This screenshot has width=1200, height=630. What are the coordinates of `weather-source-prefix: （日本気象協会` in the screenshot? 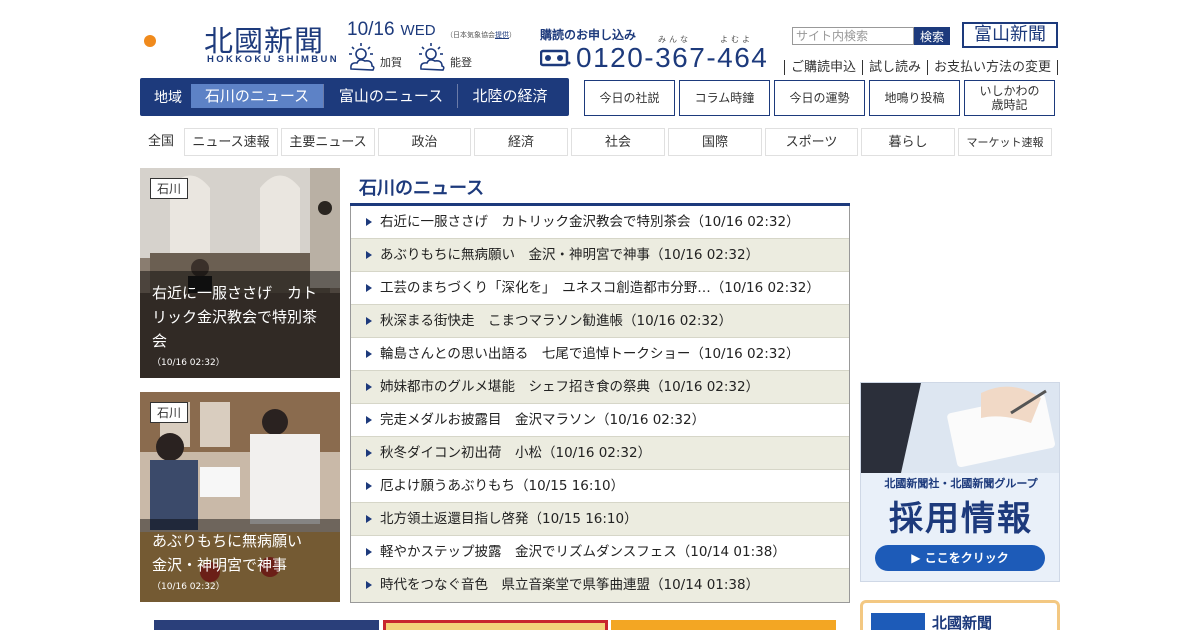 It's located at (470, 35).